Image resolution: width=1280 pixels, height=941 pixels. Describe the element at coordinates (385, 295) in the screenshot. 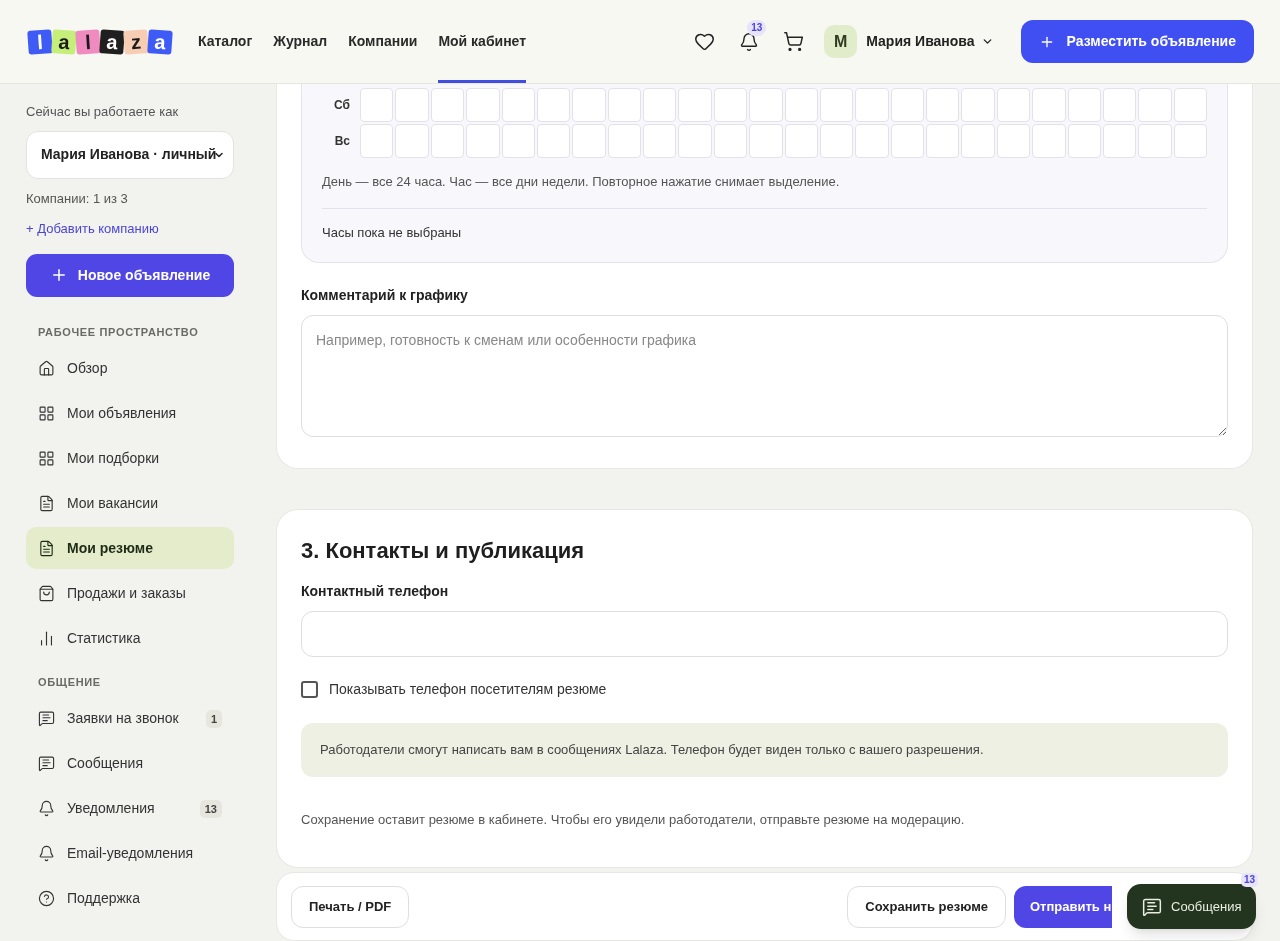

I see `field-label: Комментарий к графику` at that location.